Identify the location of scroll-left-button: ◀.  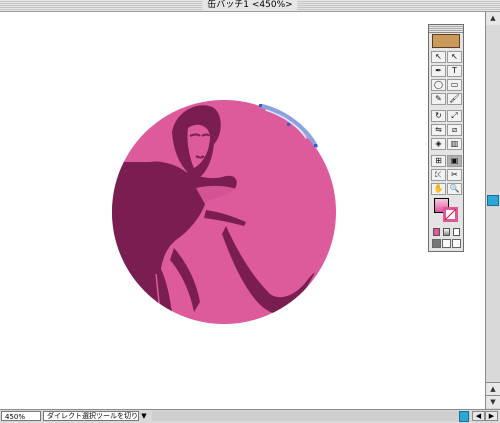
(478, 416).